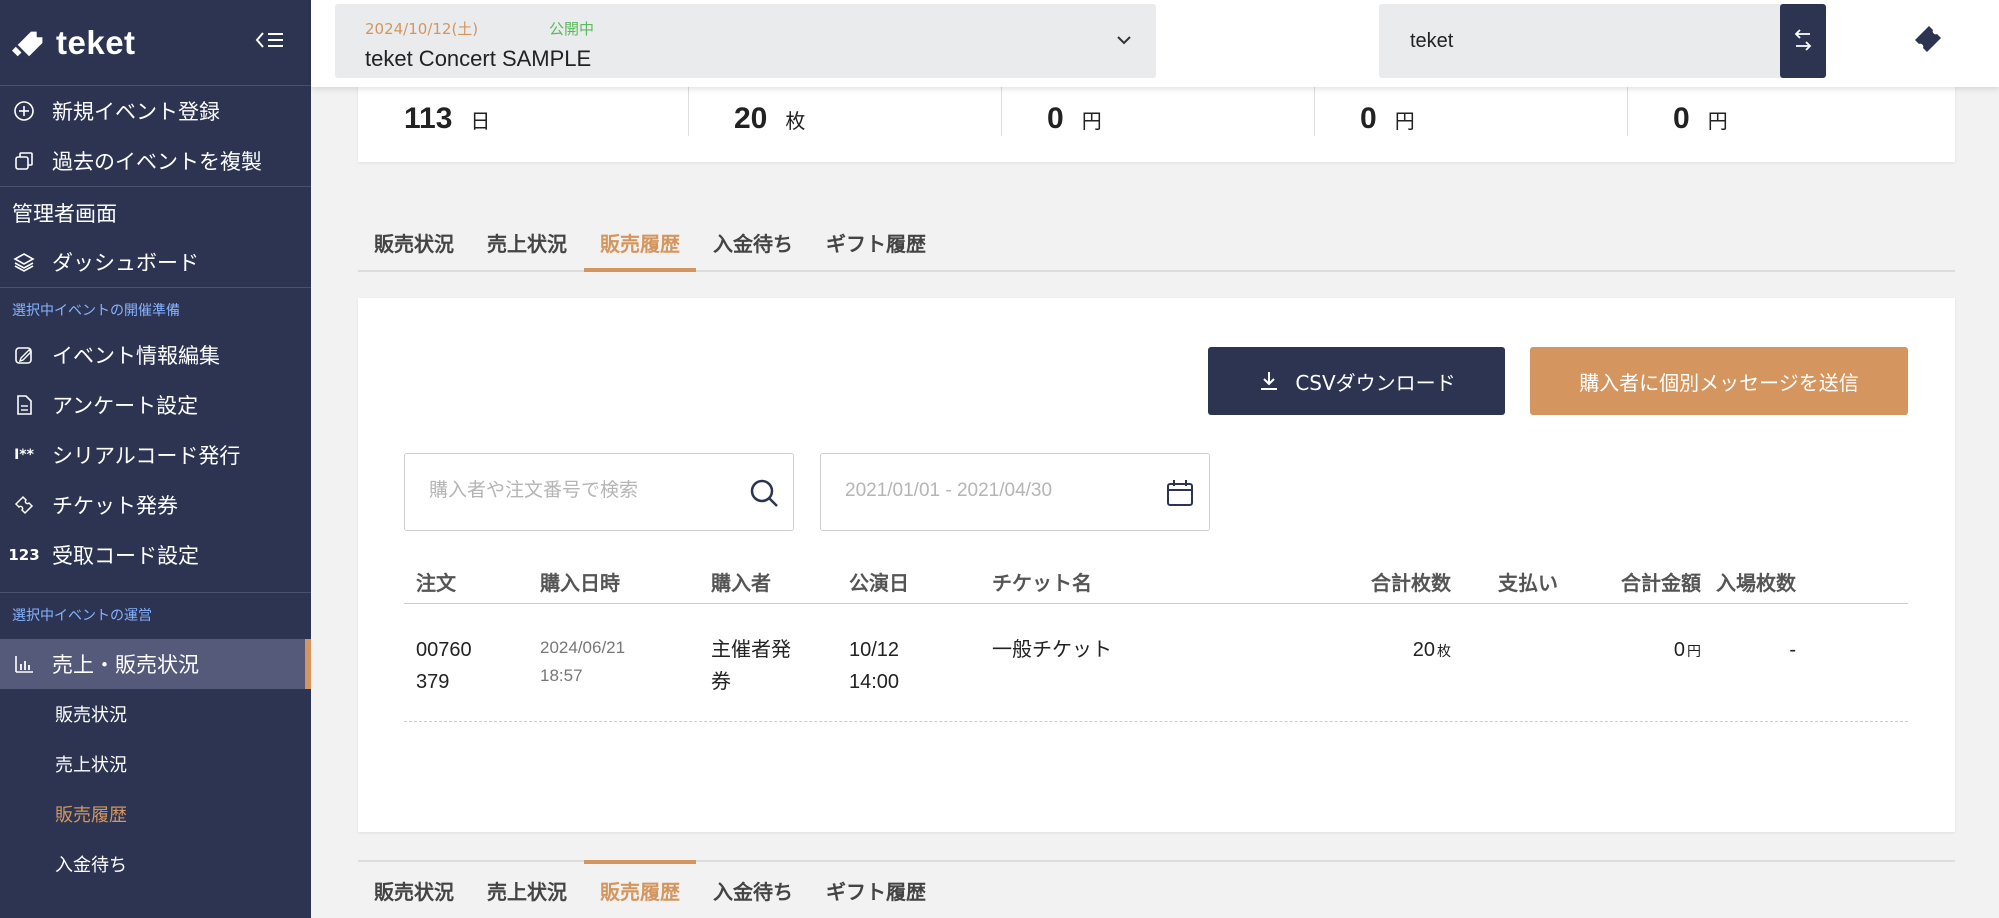  I want to click on send-message-button: 購入者に個別メッセージを送信, so click(1719, 381).